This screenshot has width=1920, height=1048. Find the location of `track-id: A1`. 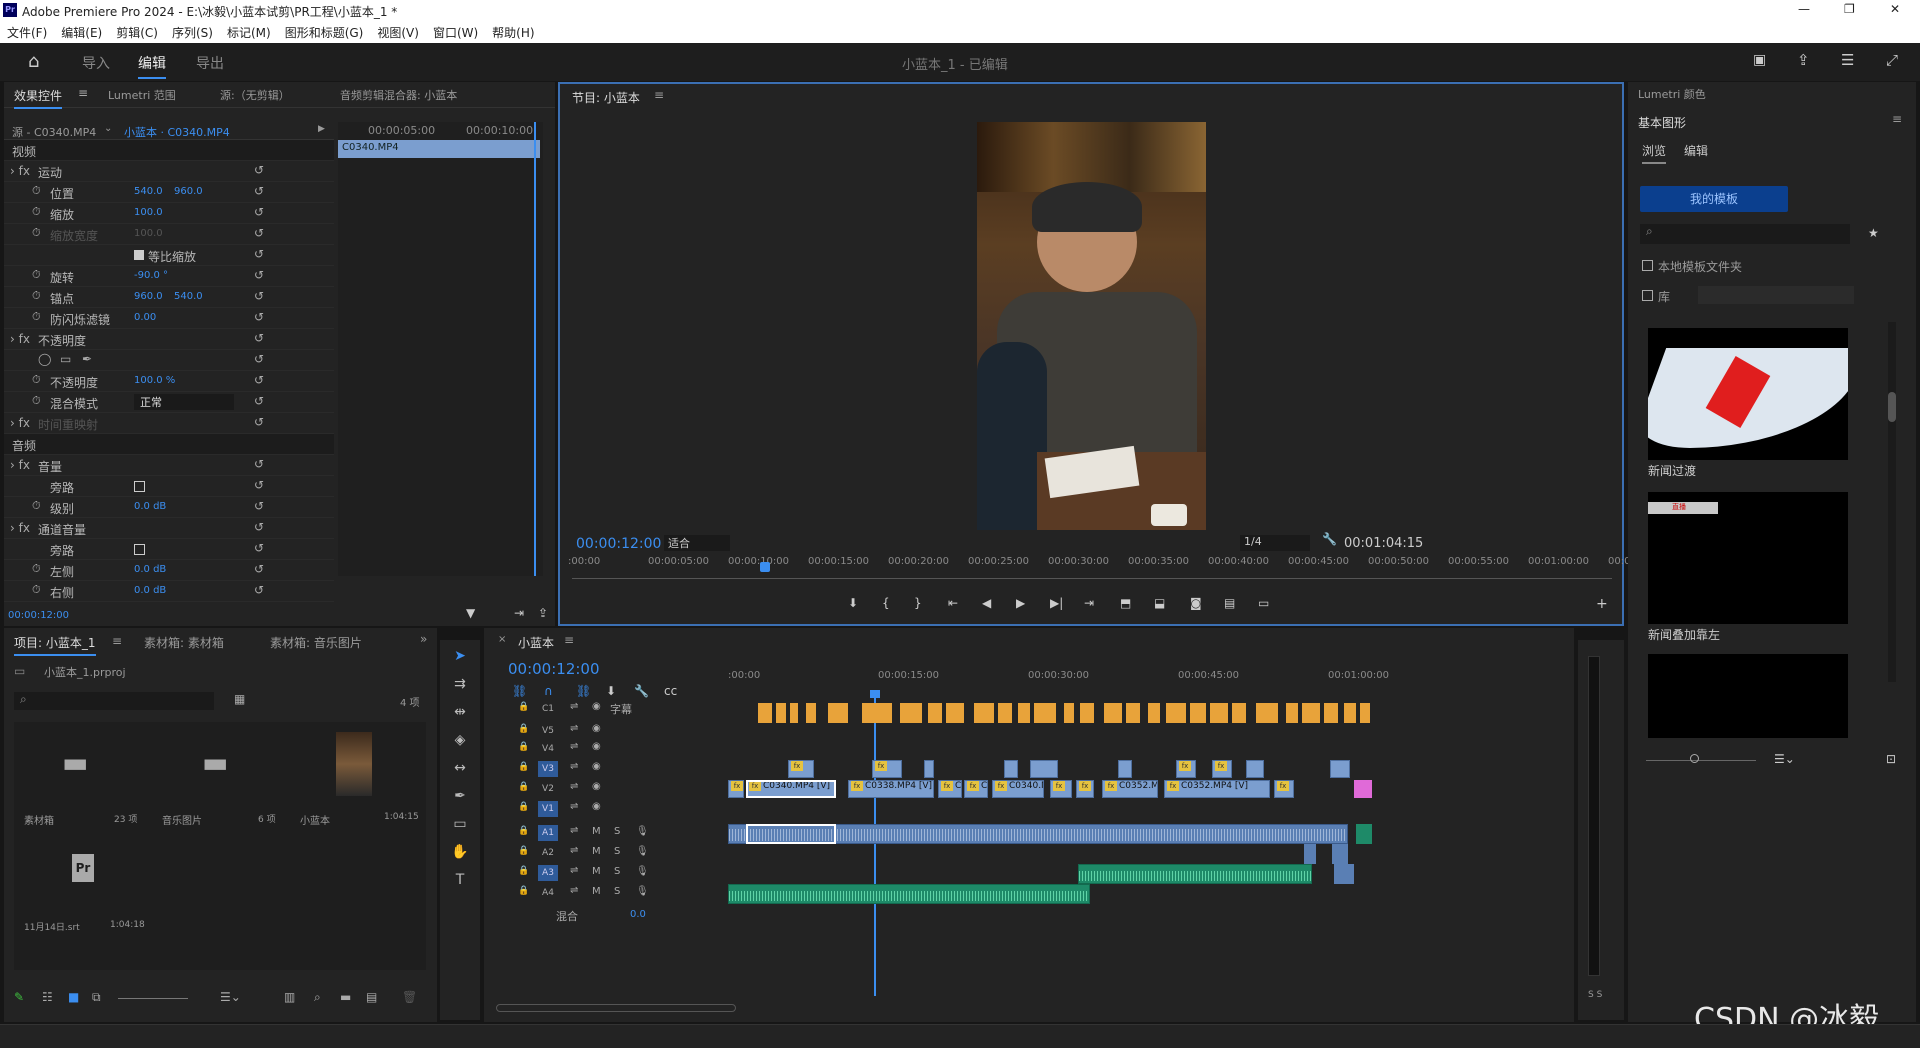

track-id: A1 is located at coordinates (548, 833).